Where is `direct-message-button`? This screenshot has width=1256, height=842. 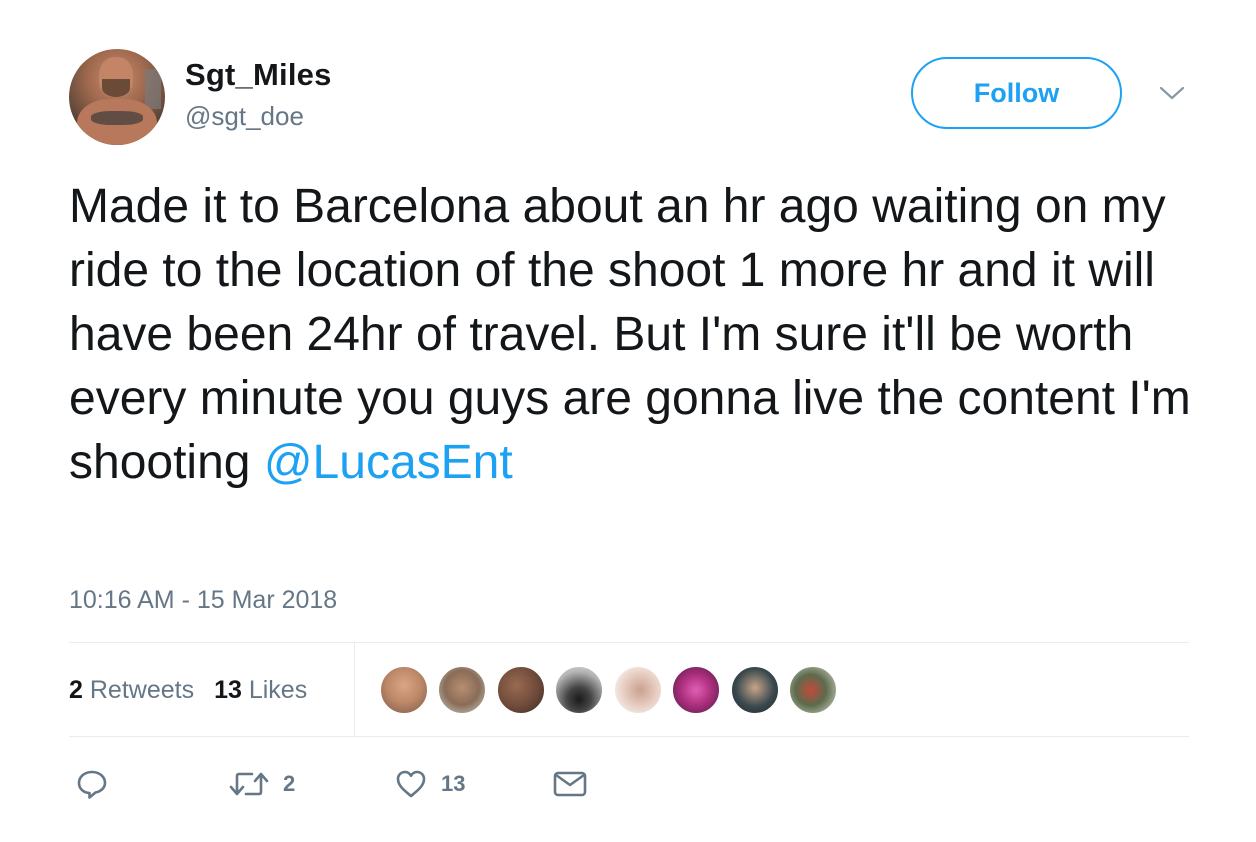
direct-message-button is located at coordinates (570, 784).